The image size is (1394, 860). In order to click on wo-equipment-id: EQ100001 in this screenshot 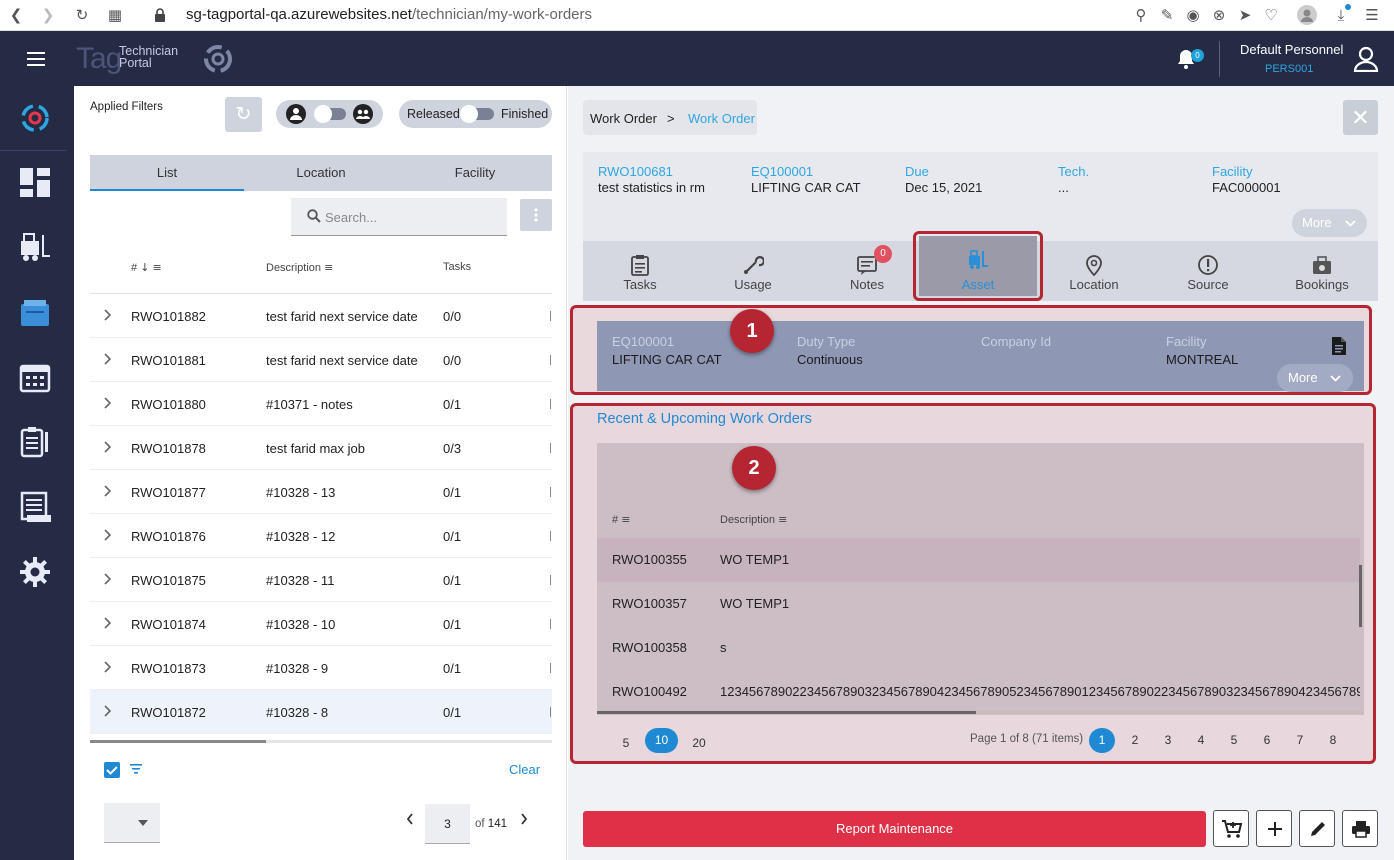, I will do `click(782, 171)`.